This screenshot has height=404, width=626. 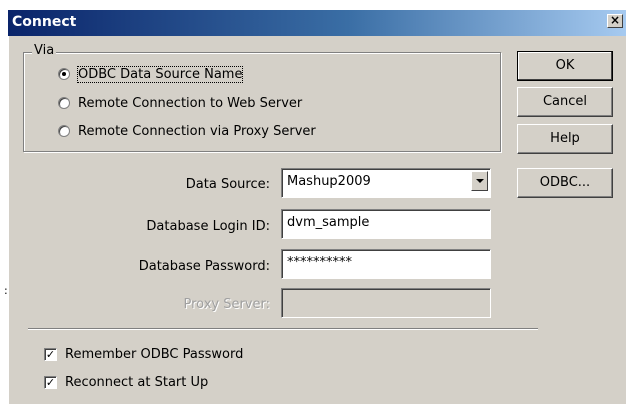 I want to click on proxy-server-label: Proxy Server:, so click(x=226, y=304).